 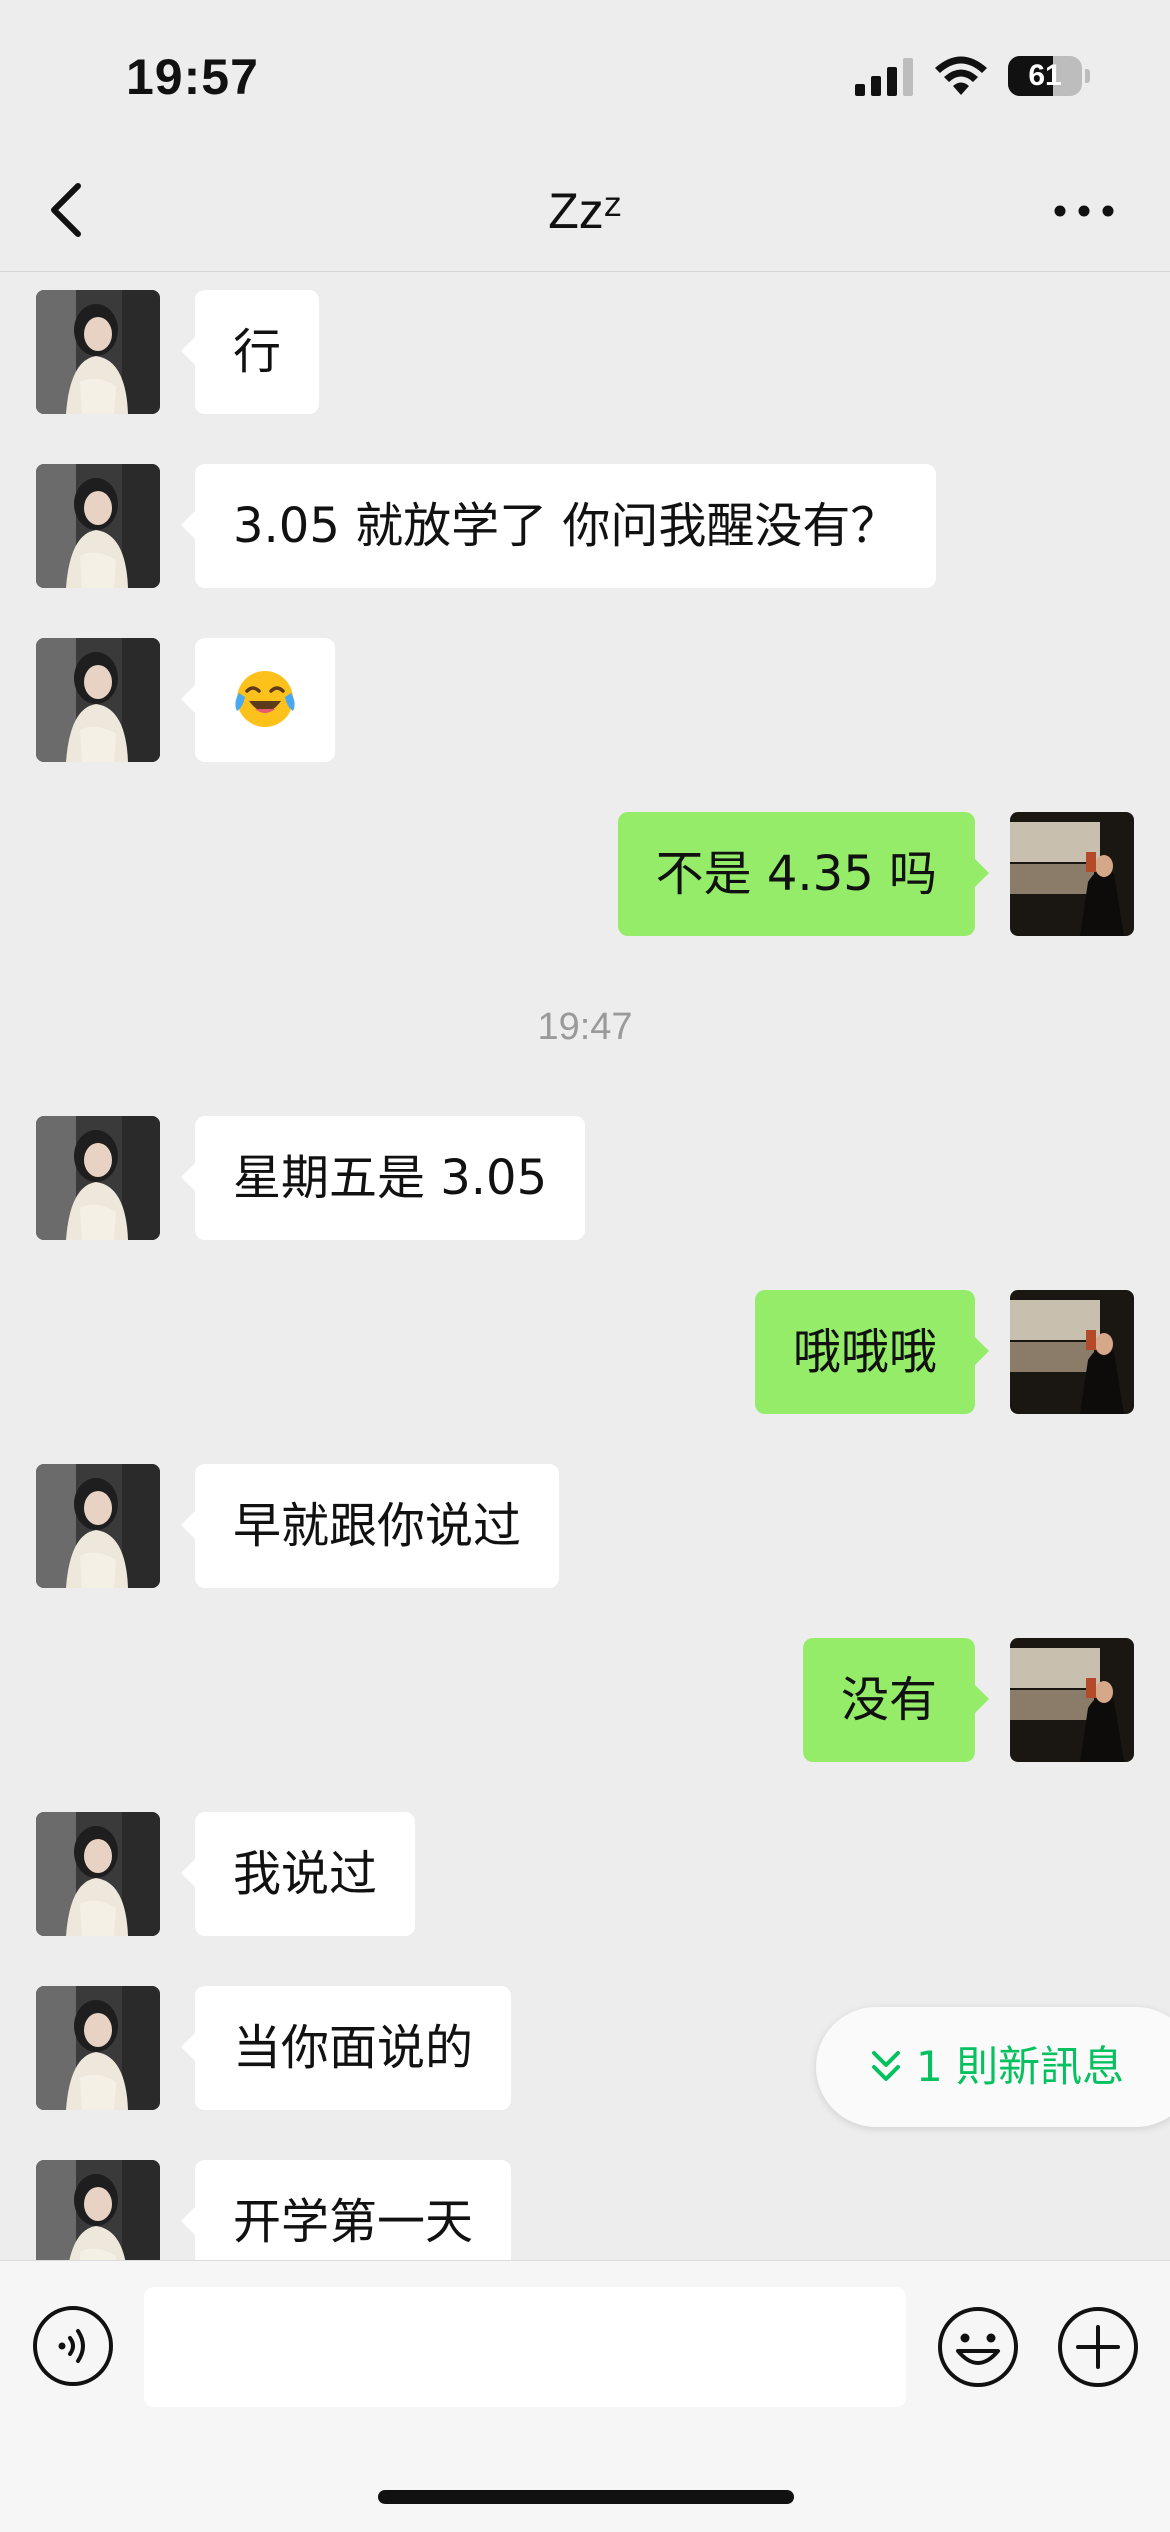 What do you see at coordinates (586, 2497) in the screenshot?
I see `home-indicator` at bounding box center [586, 2497].